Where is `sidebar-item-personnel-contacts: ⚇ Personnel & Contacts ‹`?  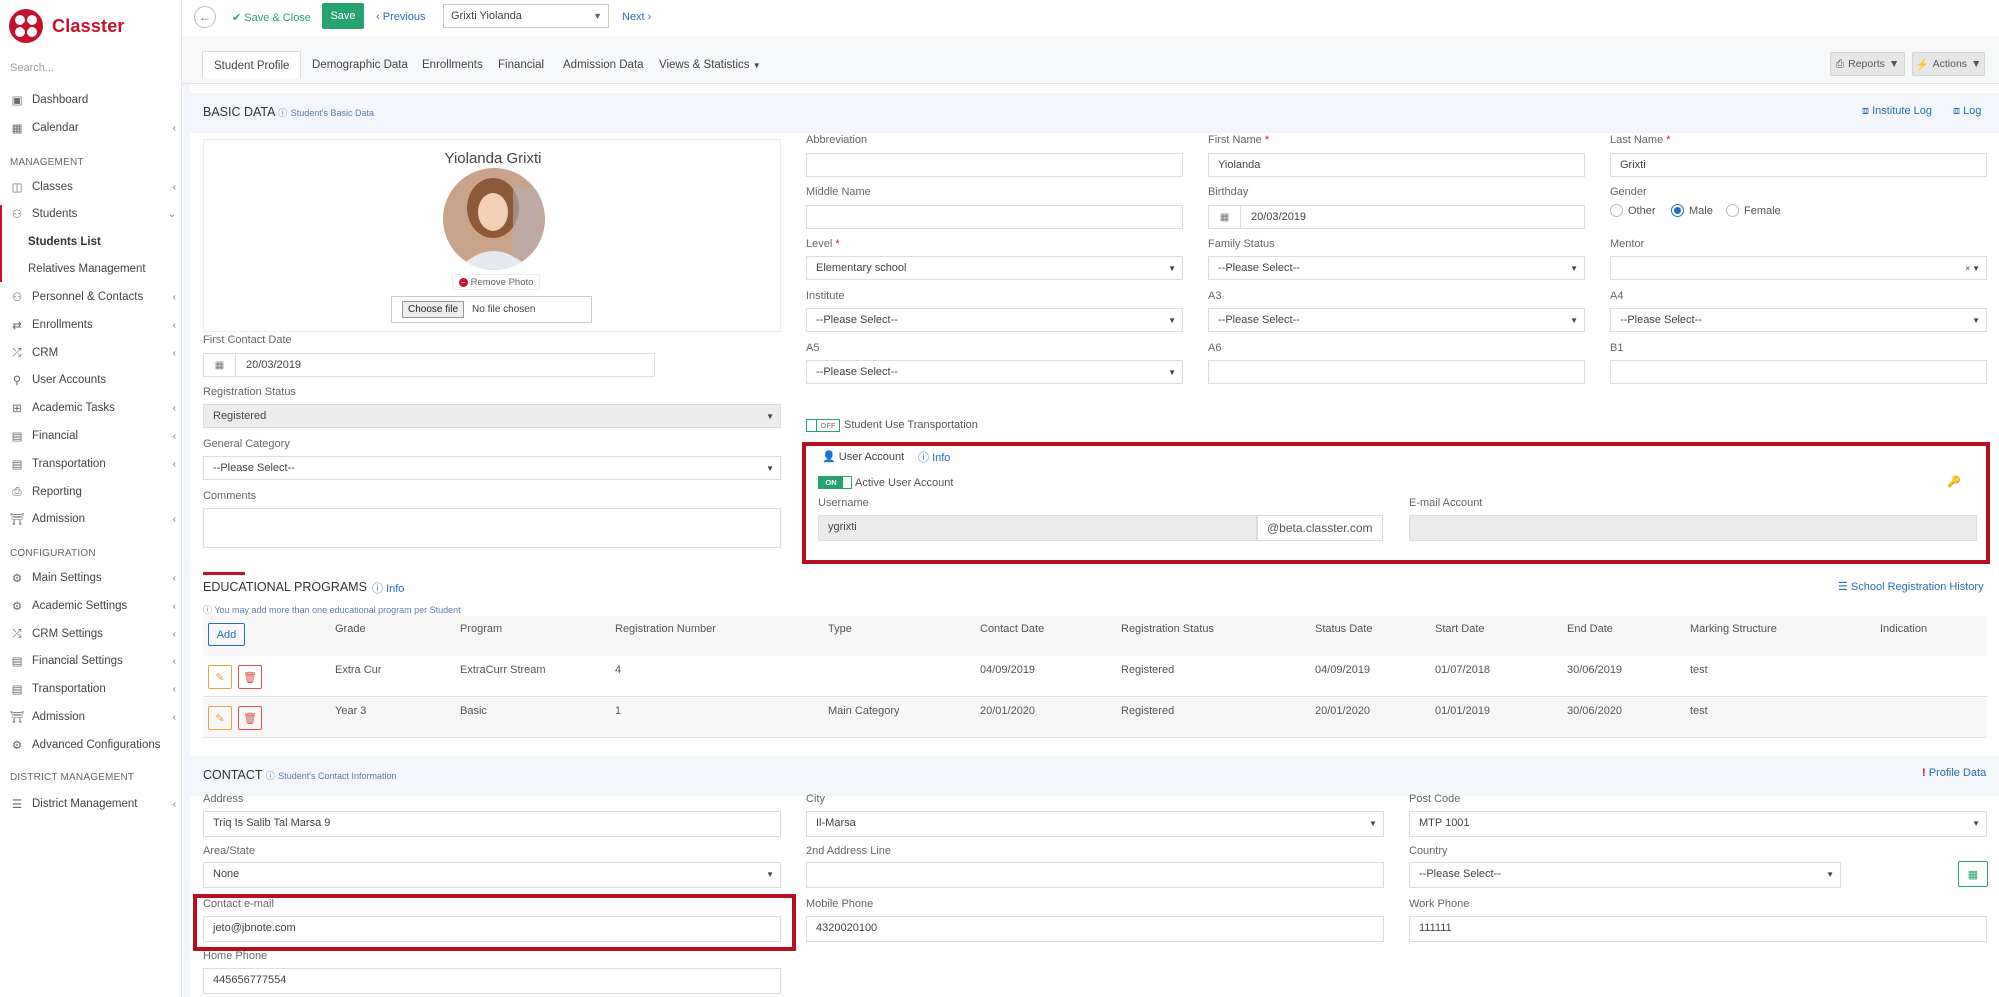
sidebar-item-personnel-contacts: ⚇ Personnel & Contacts ‹ is located at coordinates (91, 297).